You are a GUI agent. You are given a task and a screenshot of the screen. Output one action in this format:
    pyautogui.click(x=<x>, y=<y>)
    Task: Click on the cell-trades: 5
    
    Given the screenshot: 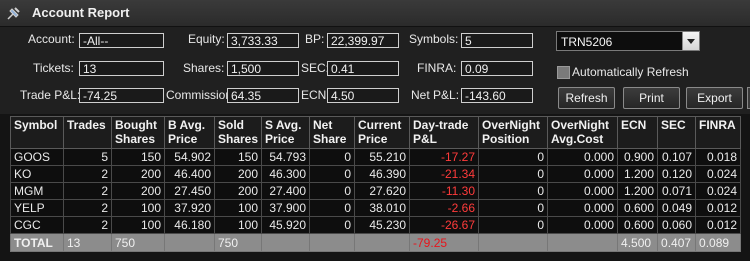 What is the action you would take?
    pyautogui.click(x=87, y=157)
    